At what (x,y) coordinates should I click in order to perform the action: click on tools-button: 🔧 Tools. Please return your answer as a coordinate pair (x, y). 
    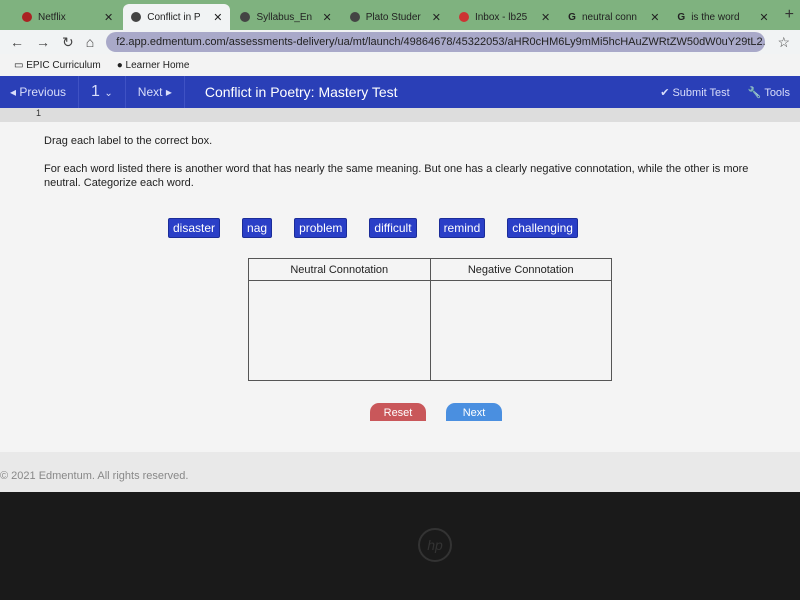
    Looking at the image, I should click on (769, 92).